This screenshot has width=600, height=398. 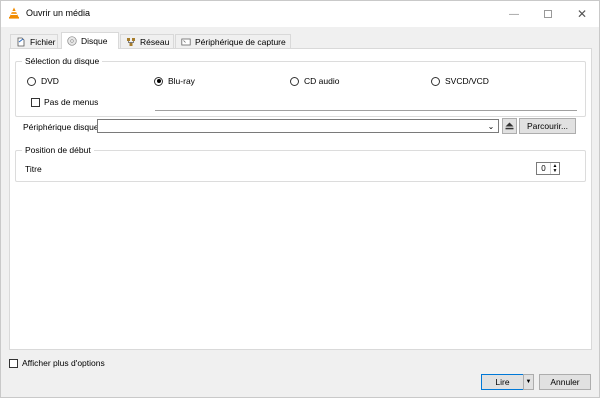 What do you see at coordinates (298, 126) in the screenshot?
I see `disc-device-combo: ⌄` at bounding box center [298, 126].